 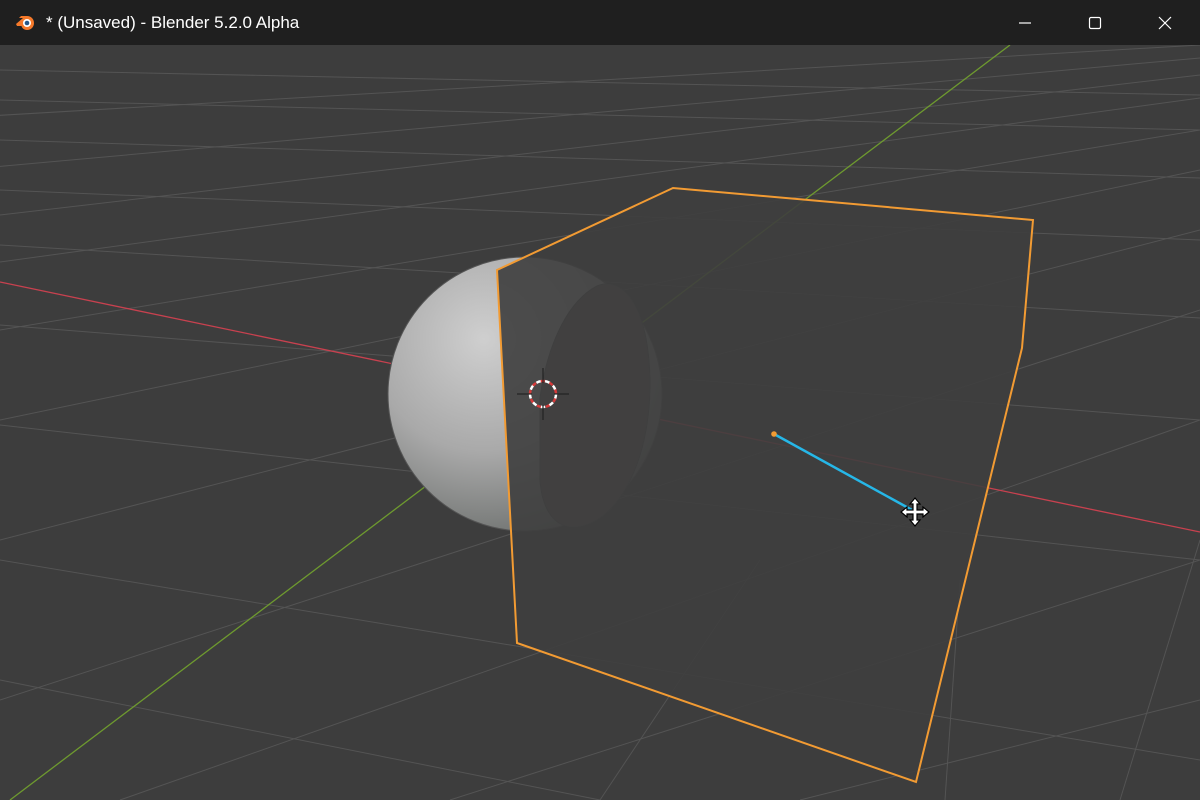 I want to click on window-title: * (Unsaved) - Blender 5.2.0 Alpha, so click(x=173, y=22).